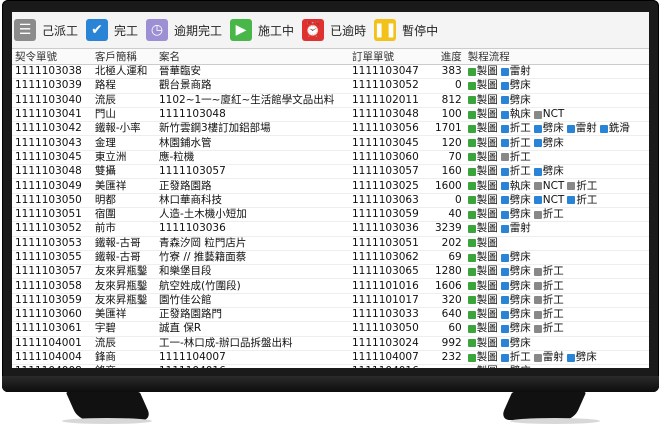 The height and width of the screenshot is (435, 661). I want to click on table-row: 1111104008鋒商11111040161111104016製圖劈床, so click(330, 366).